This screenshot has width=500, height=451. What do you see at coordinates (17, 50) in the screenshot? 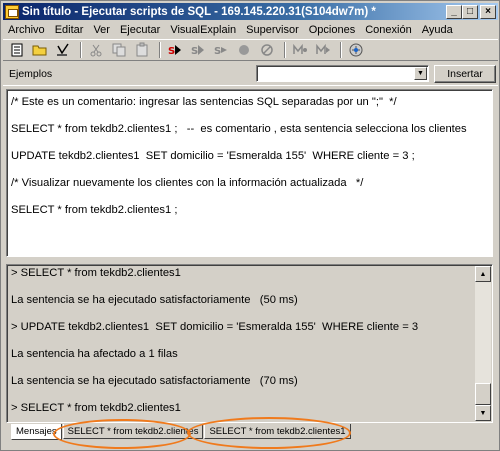
I see `new-document-icon` at bounding box center [17, 50].